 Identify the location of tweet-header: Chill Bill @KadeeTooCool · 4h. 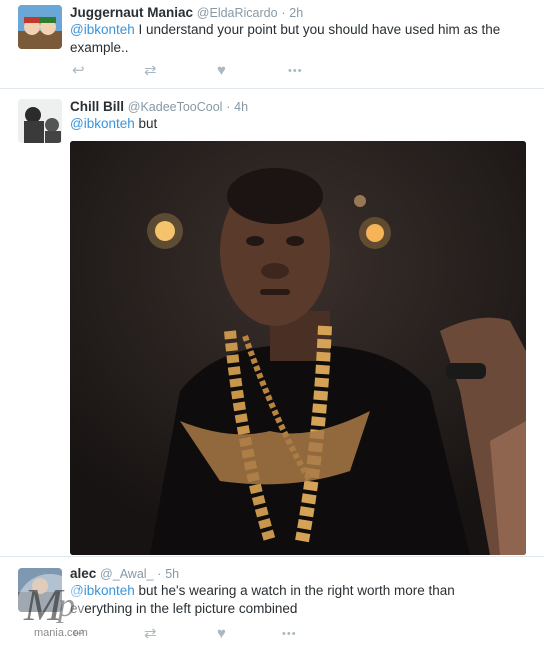
(159, 106).